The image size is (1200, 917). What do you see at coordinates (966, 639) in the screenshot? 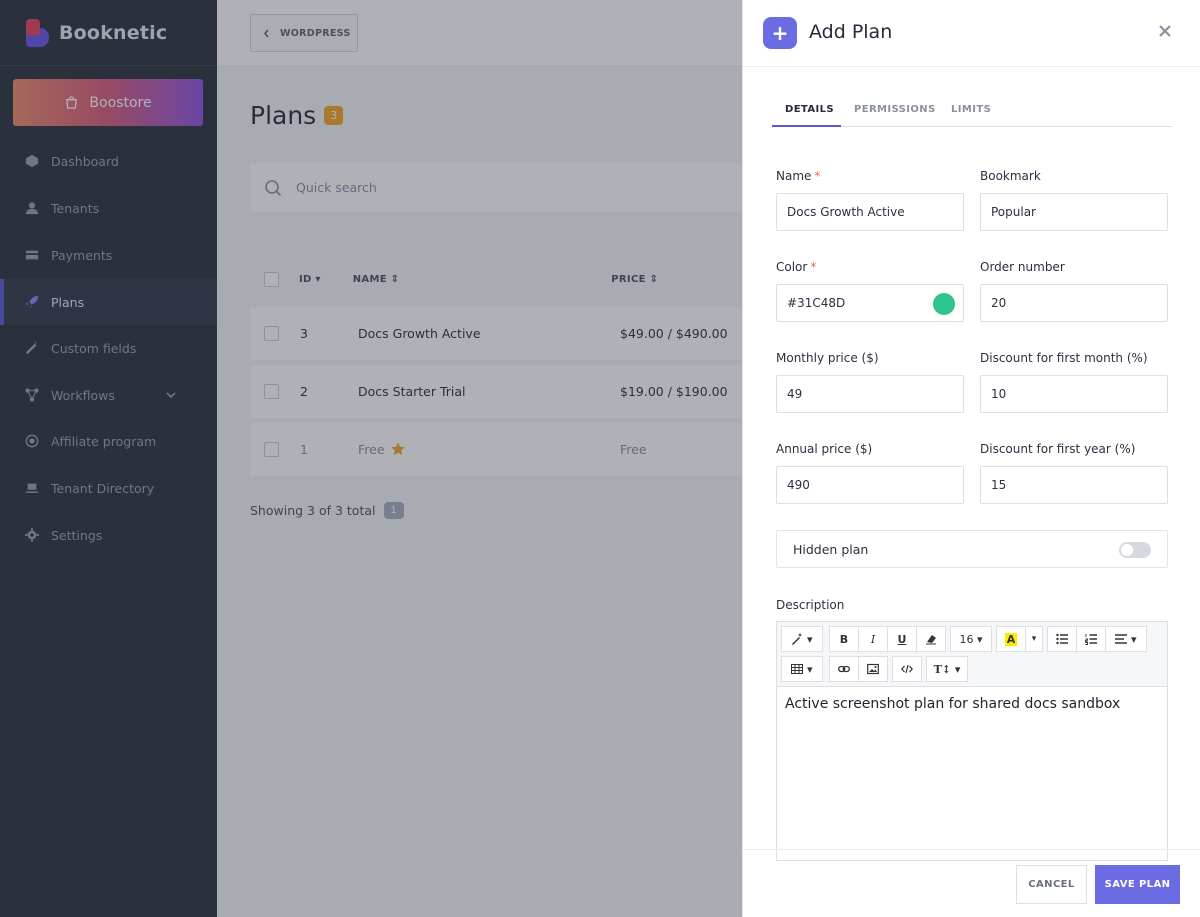
I see `font-size-value: 16` at bounding box center [966, 639].